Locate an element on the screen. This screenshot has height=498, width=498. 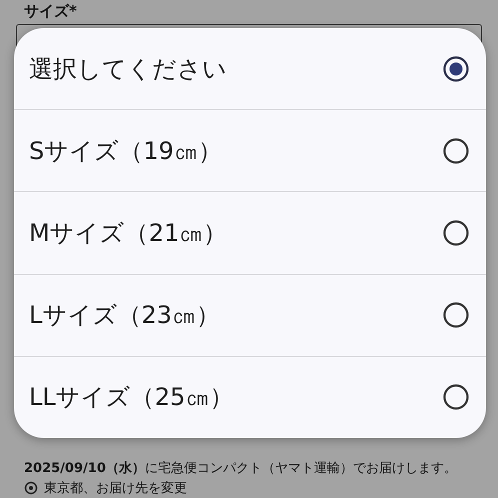
field-label: サイズ* is located at coordinates (51, 12).